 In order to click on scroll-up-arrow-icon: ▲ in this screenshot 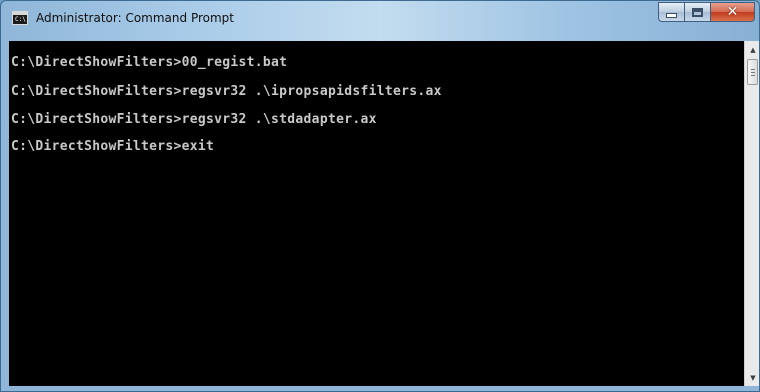, I will do `click(752, 49)`.